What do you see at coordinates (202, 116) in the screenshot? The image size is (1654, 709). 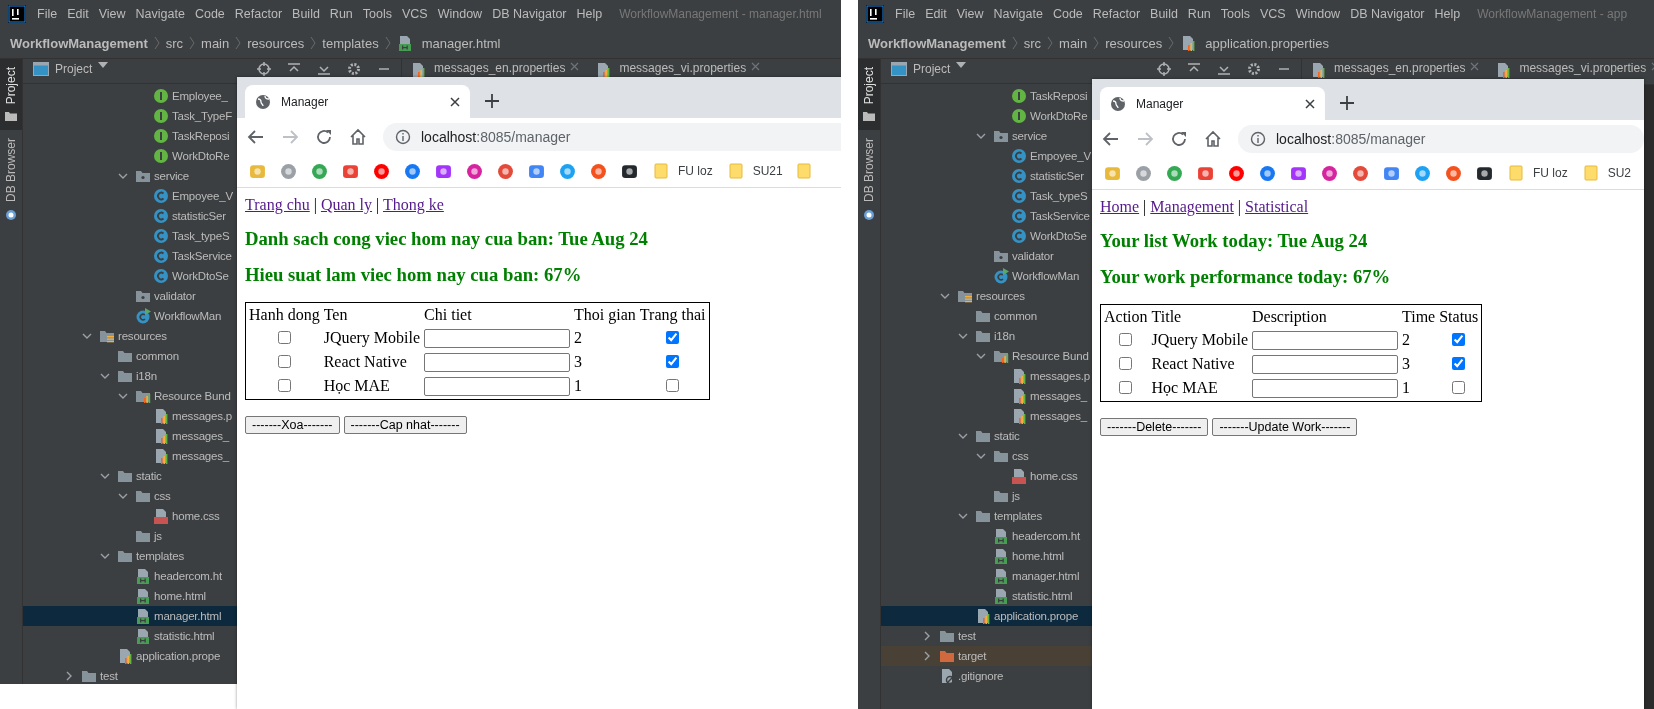 I see `tree-item: Task_TypeF` at bounding box center [202, 116].